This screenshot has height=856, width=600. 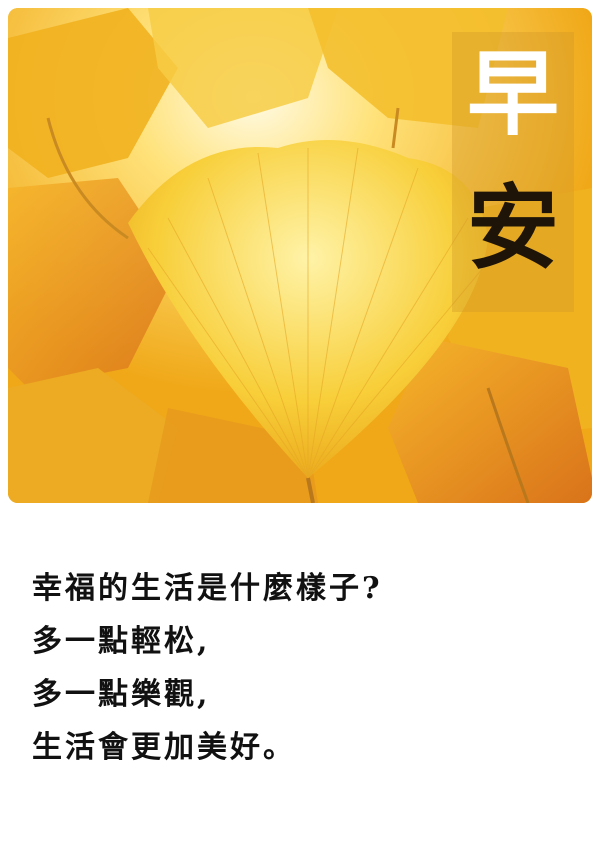 I want to click on greeting-title-char-1: 早, so click(x=512, y=94).